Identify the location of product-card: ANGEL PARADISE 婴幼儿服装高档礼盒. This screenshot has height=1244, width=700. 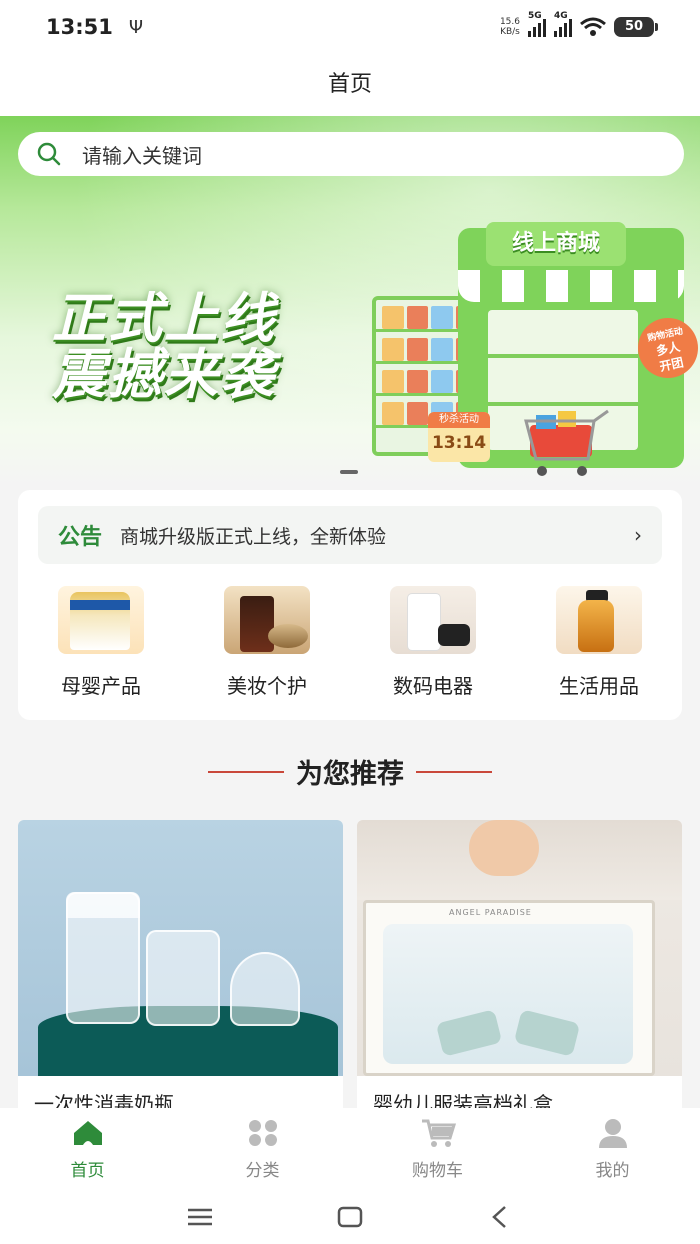
(519, 970).